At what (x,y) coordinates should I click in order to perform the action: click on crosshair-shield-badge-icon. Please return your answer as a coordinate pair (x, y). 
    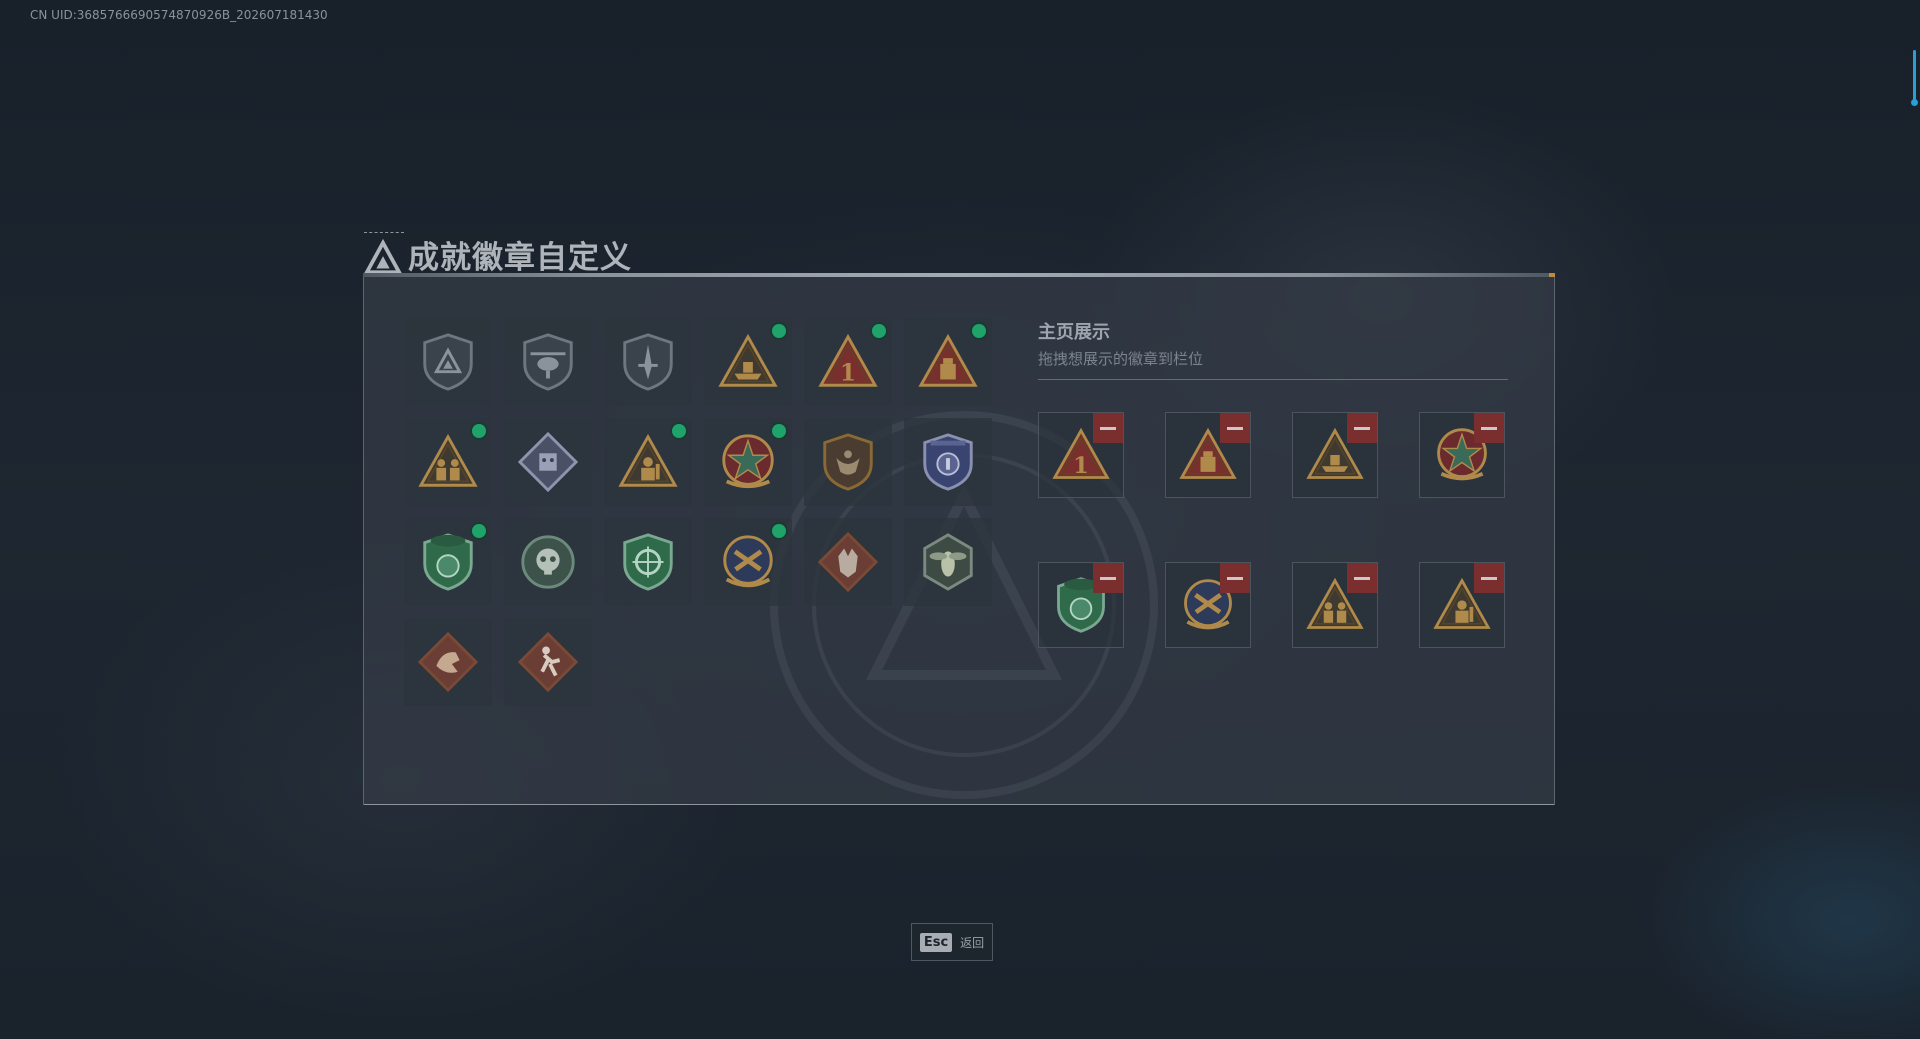
    Looking at the image, I should click on (648, 562).